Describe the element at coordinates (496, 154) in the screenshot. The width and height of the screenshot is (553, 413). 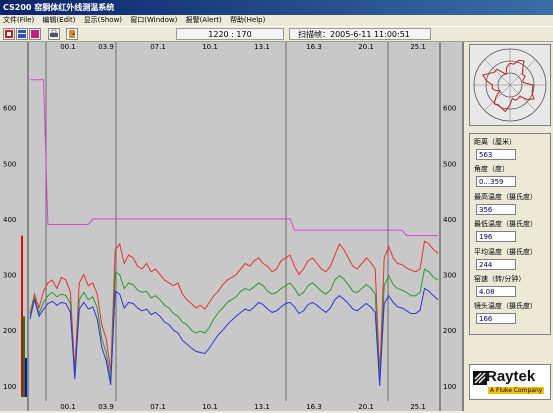
I see `distance-value: 563` at that location.